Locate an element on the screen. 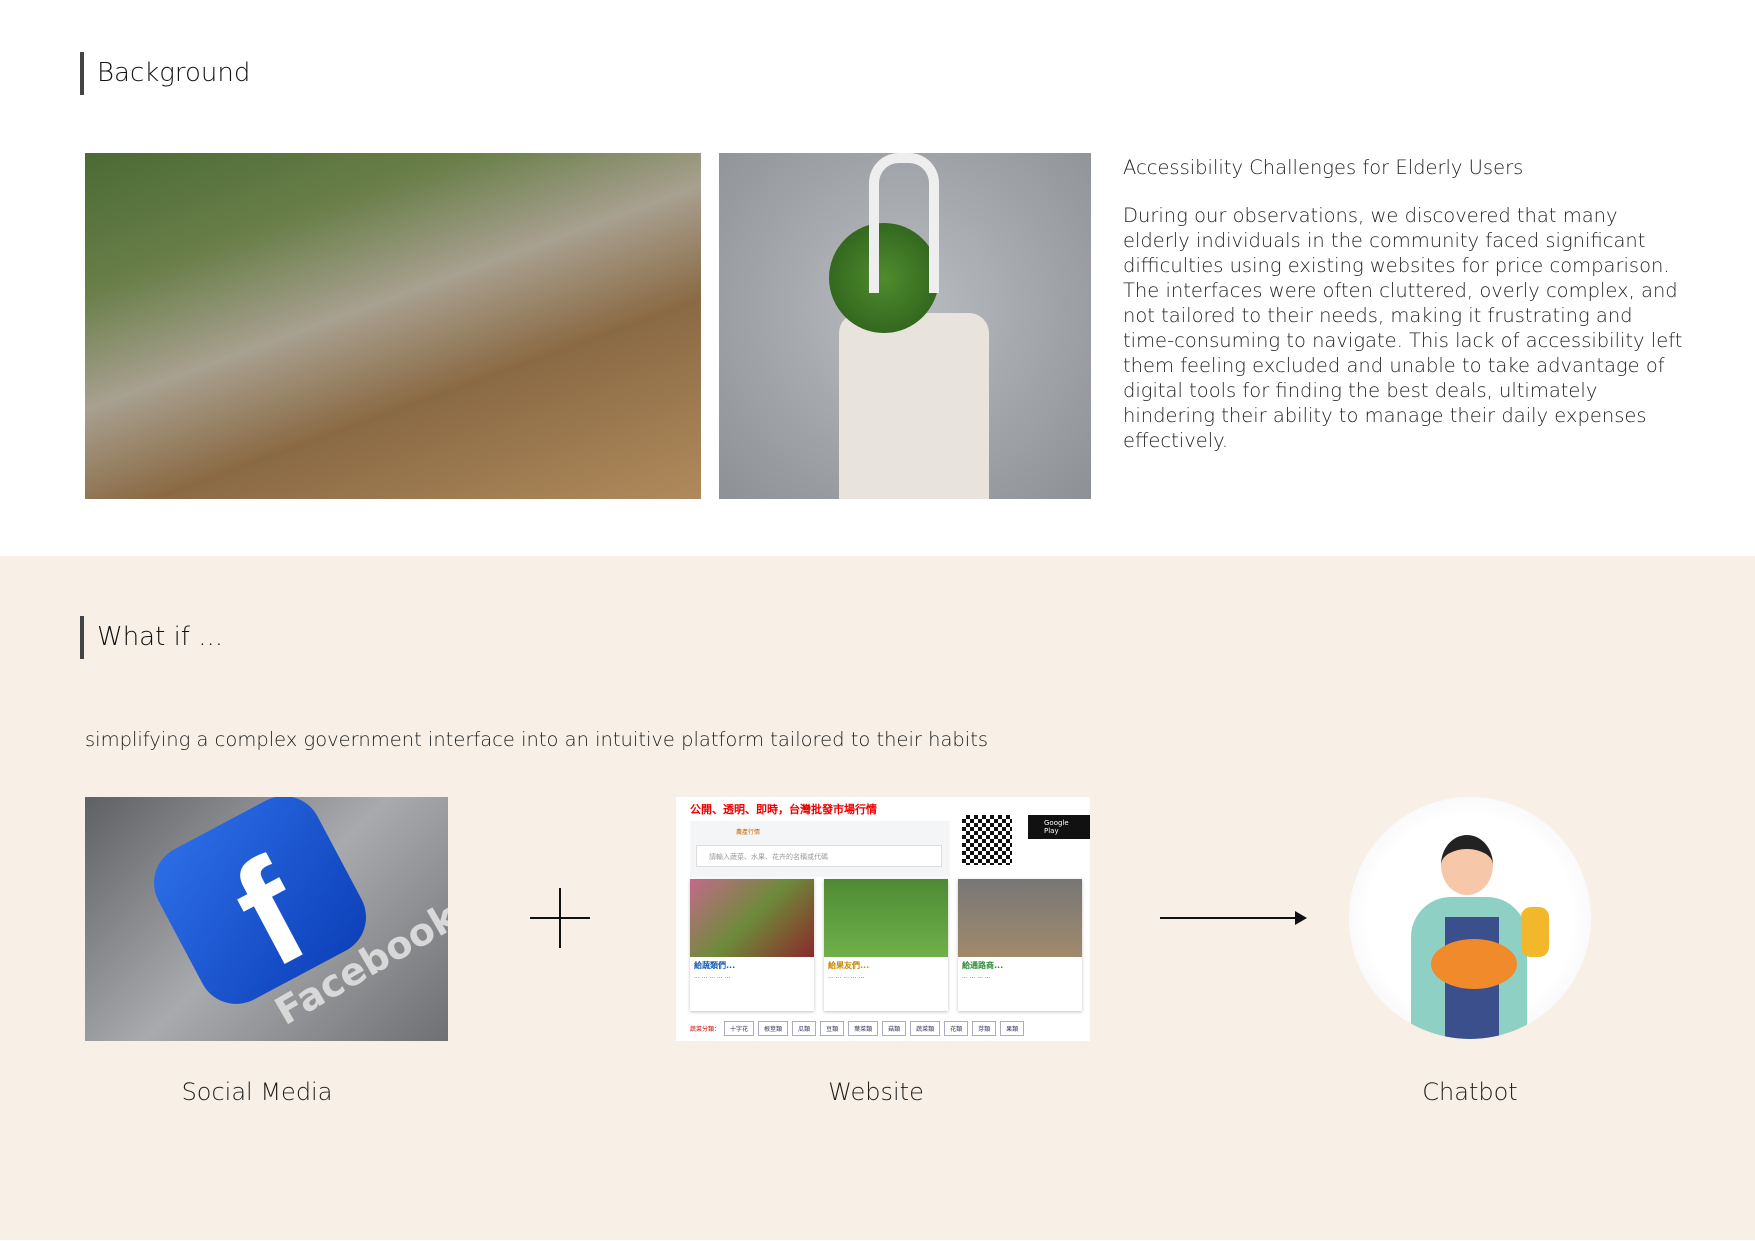  website-title: 公開、透明、即時，台灣批發市場行情 is located at coordinates (783, 809).